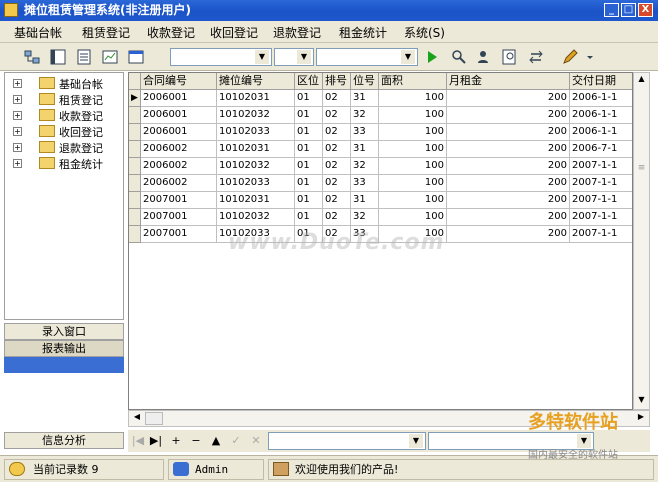 The width and height of the screenshot is (658, 482). Describe the element at coordinates (601, 149) in the screenshot. I see `table-cell: 2006-7-1` at that location.